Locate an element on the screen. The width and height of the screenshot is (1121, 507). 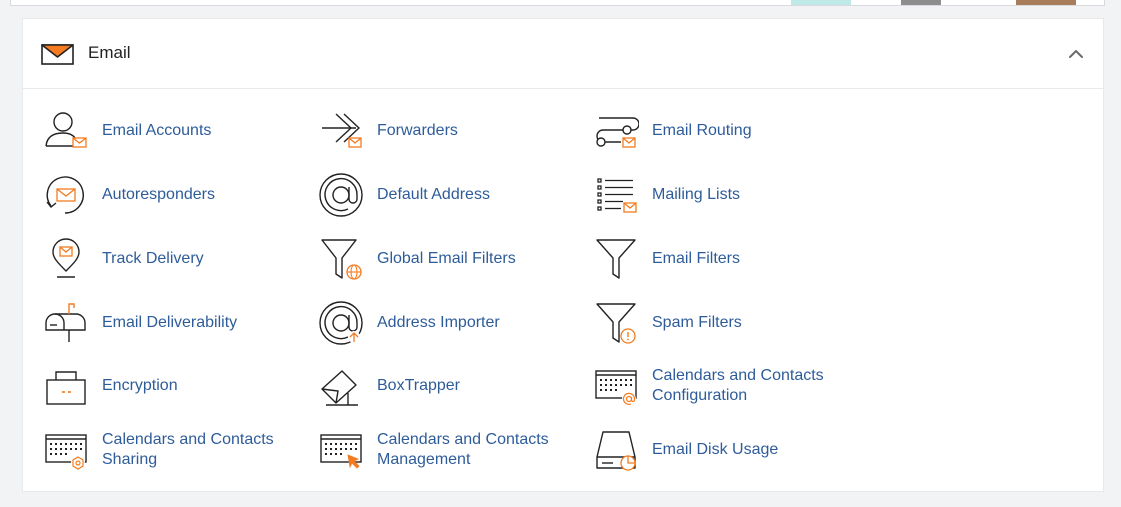
tool-calendars-contacts-configuration: Calendars and Contacts Configuration is located at coordinates (722, 386).